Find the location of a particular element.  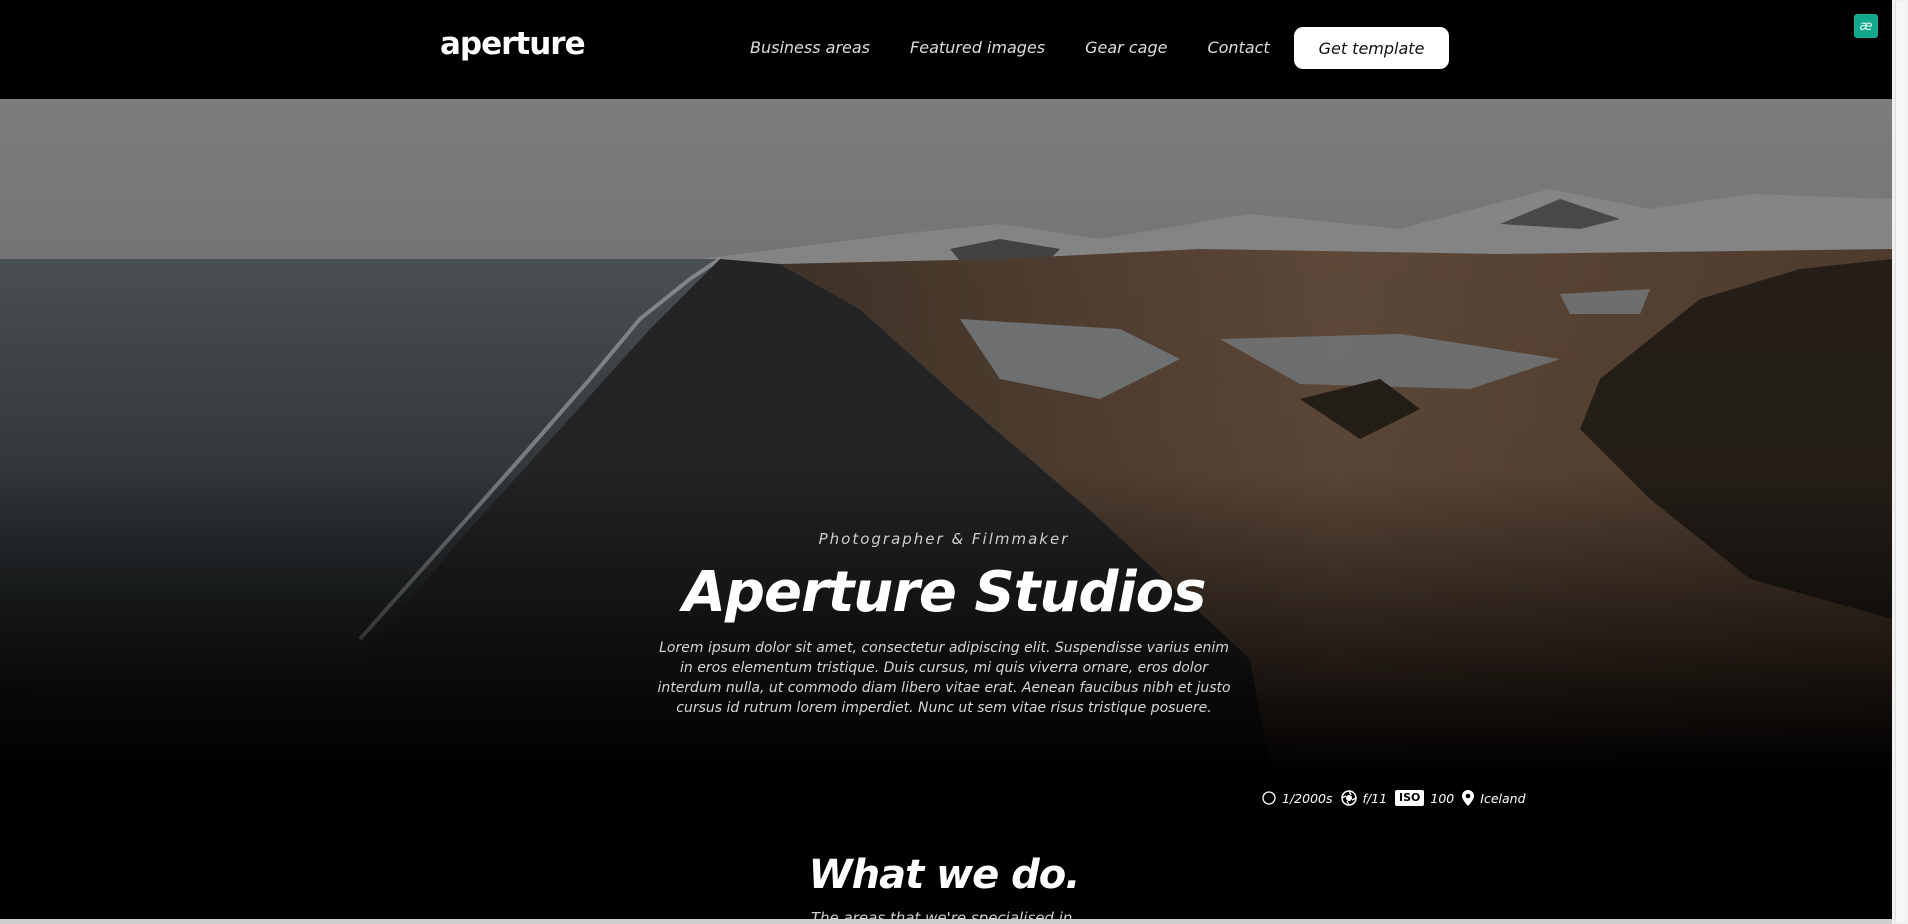

aperture-value: f/11 is located at coordinates (1375, 798).